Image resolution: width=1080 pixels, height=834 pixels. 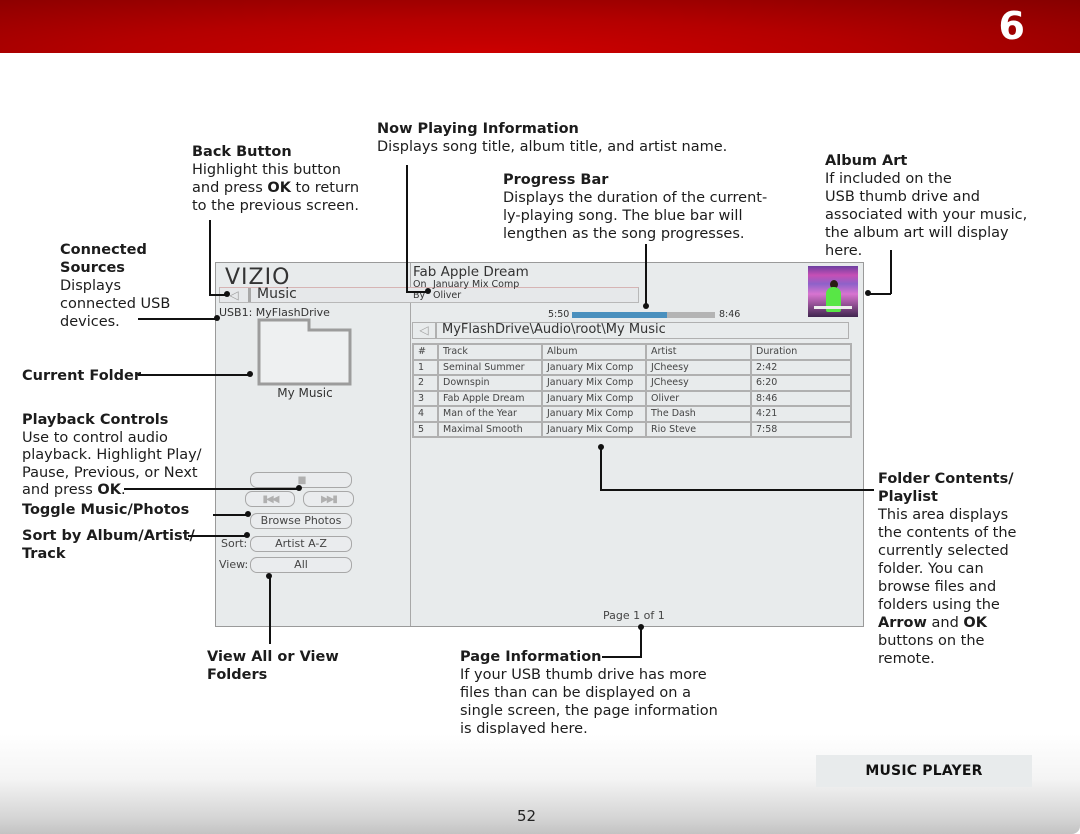 What do you see at coordinates (698, 398) in the screenshot?
I see `cell-artist: Oliver` at bounding box center [698, 398].